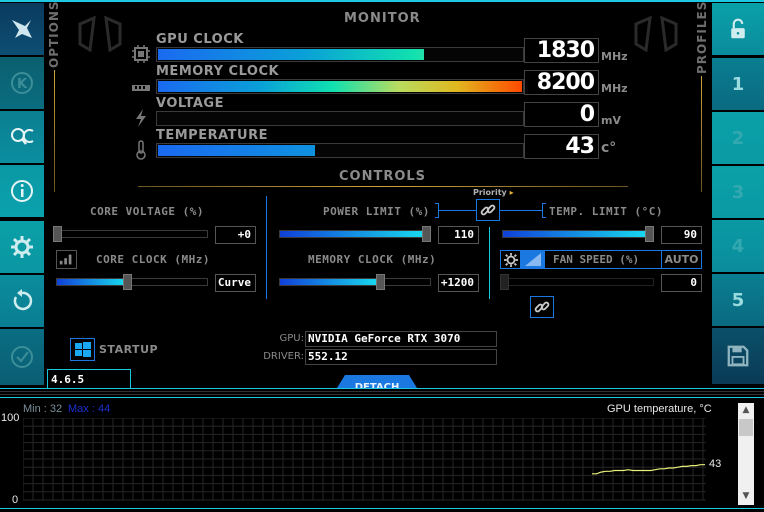 Image resolution: width=764 pixels, height=512 pixels. Describe the element at coordinates (746, 454) in the screenshot. I see `graph-scrollbar: ▲ ▼` at that location.